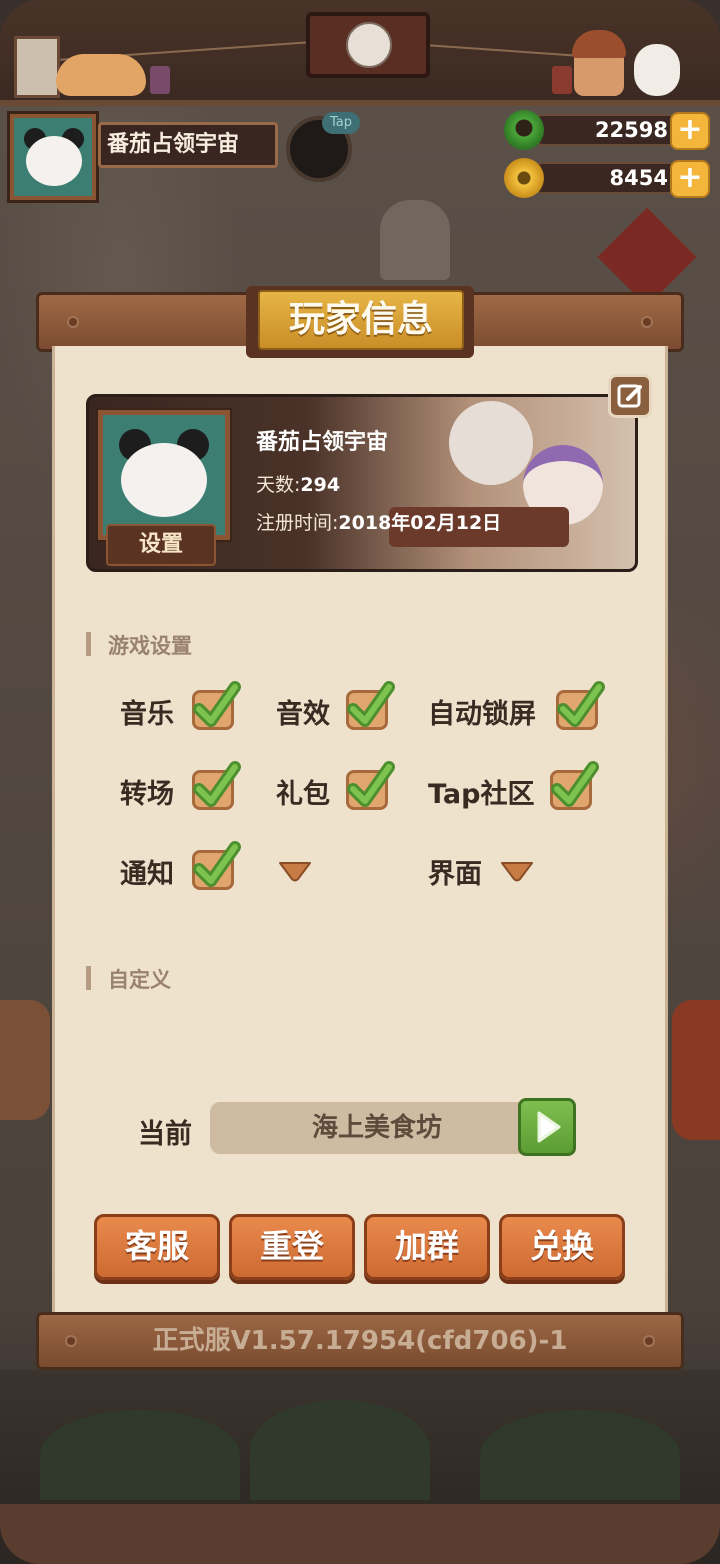 The width and height of the screenshot is (720, 1564). I want to click on option-sfx-label: 音效, so click(303, 714).